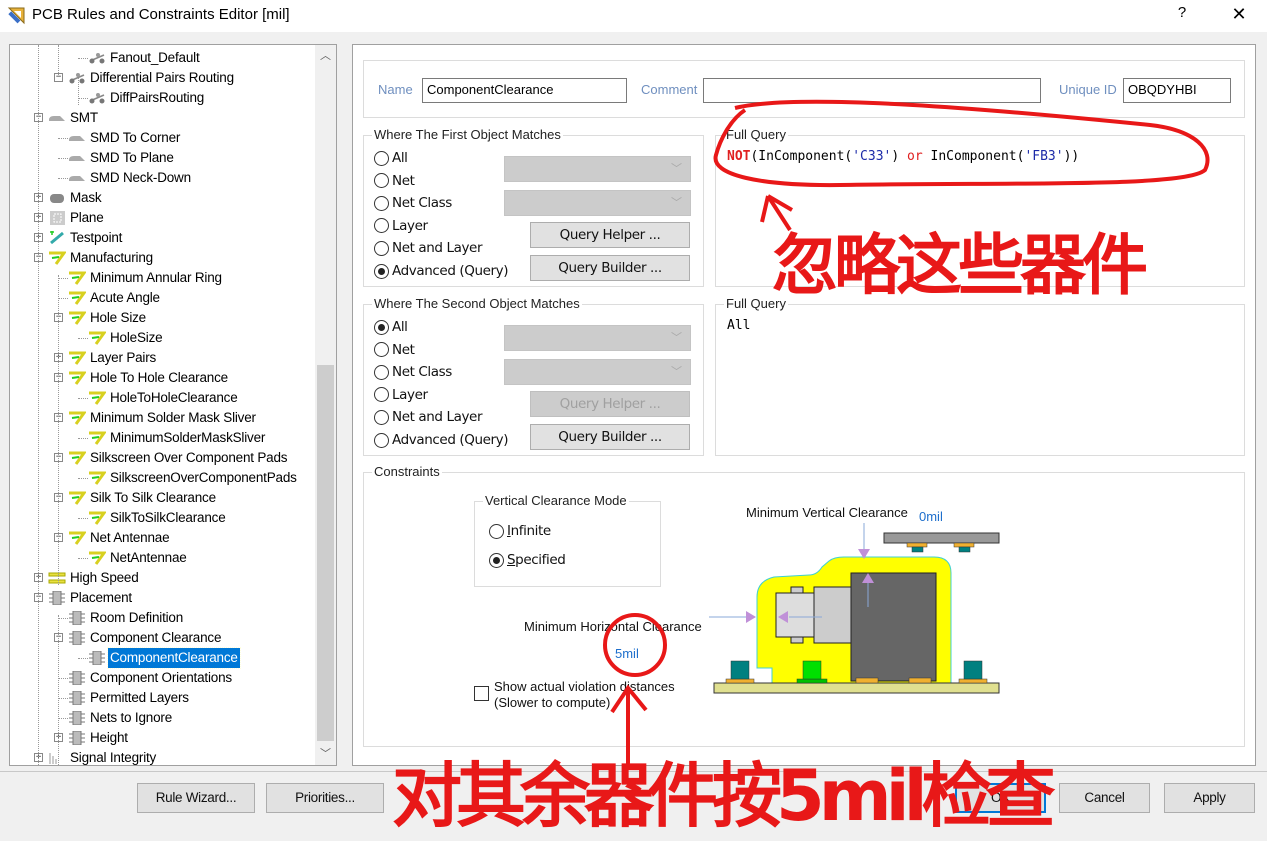  What do you see at coordinates (422, 372) in the screenshot?
I see `radio-label: Net Class` at bounding box center [422, 372].